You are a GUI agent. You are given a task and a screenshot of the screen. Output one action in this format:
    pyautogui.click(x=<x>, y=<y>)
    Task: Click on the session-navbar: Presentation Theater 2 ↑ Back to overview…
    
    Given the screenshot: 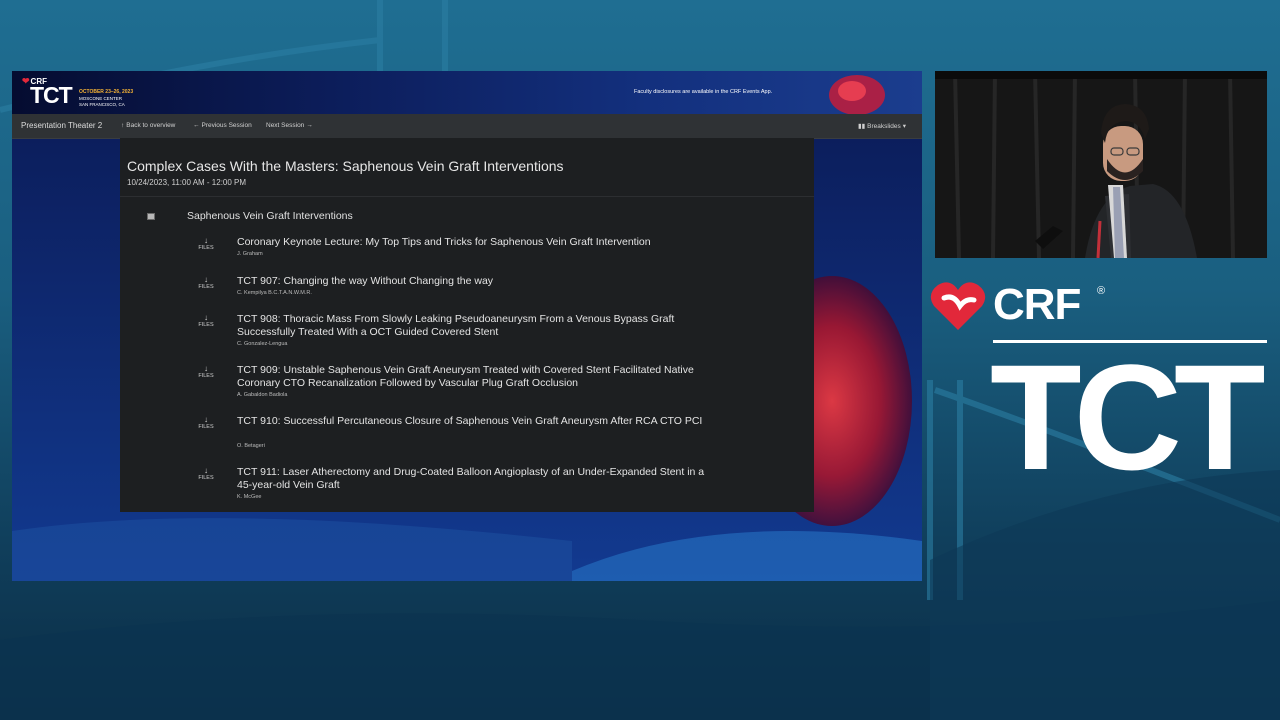 What is the action you would take?
    pyautogui.click(x=467, y=126)
    